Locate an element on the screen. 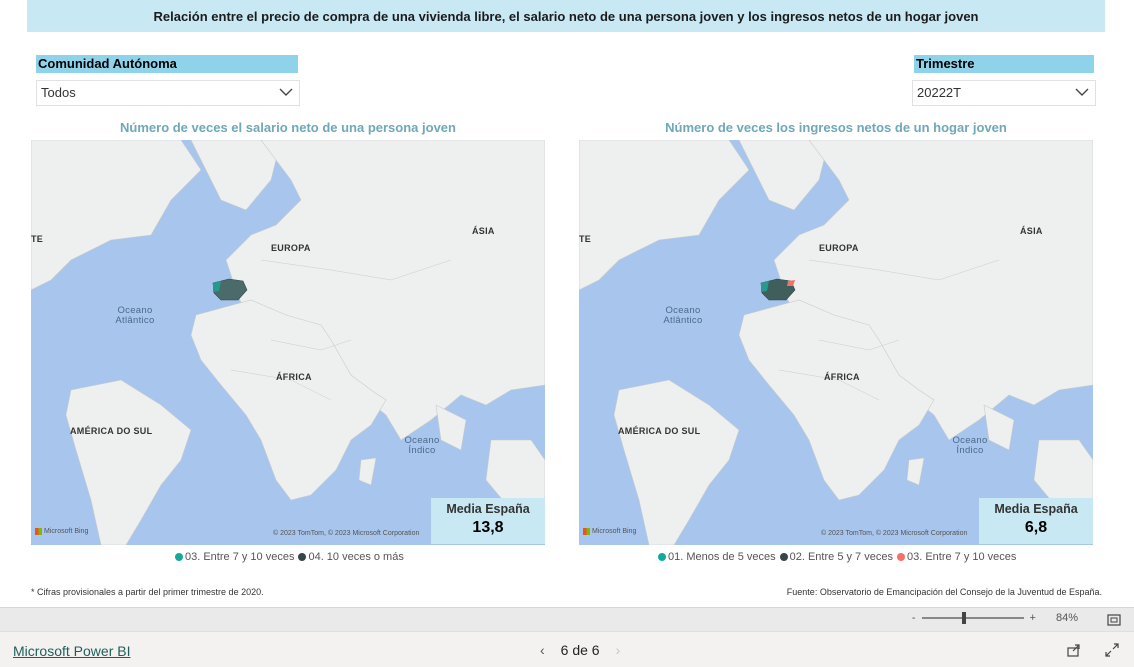 The width and height of the screenshot is (1134, 667). legend-label: 02. Entre 5 y 7 veces is located at coordinates (841, 557).